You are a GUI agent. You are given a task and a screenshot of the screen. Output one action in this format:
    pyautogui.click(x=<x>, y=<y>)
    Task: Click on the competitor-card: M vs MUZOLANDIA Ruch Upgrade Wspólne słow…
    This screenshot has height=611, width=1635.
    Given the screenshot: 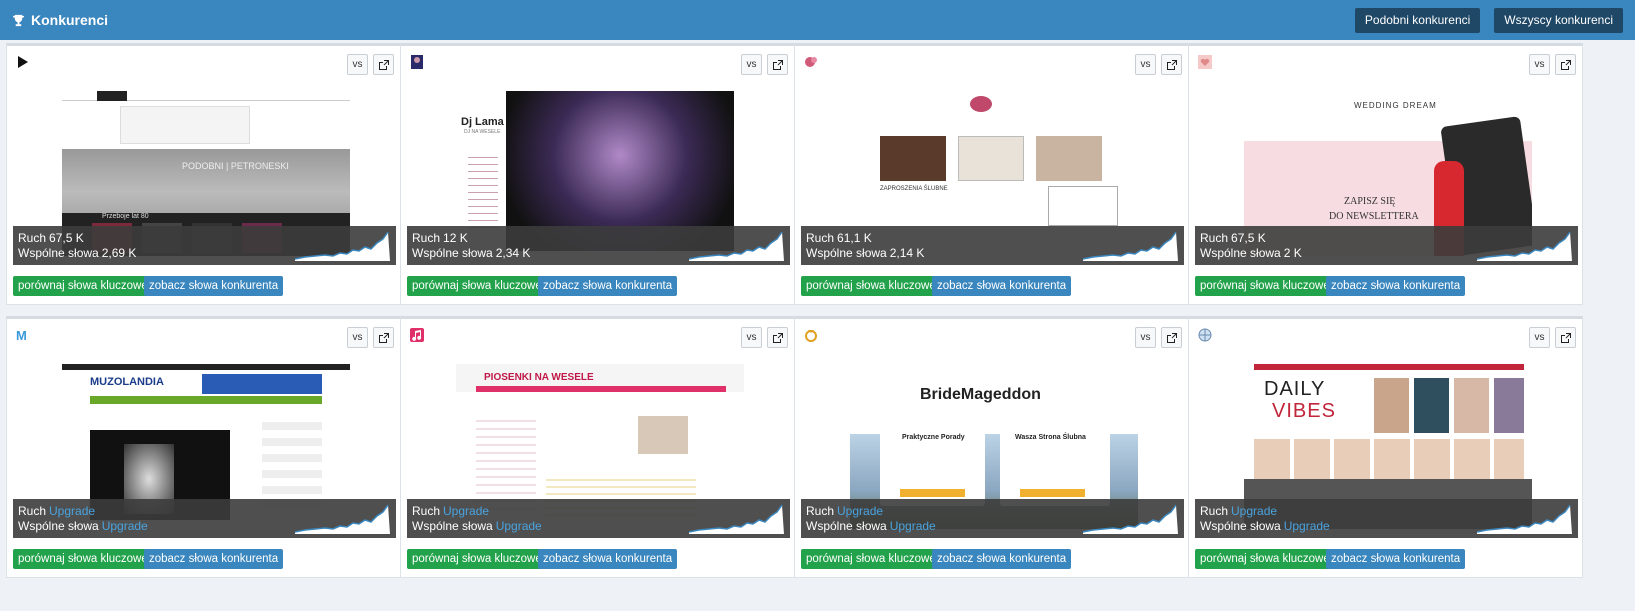 What is the action you would take?
    pyautogui.click(x=203, y=447)
    